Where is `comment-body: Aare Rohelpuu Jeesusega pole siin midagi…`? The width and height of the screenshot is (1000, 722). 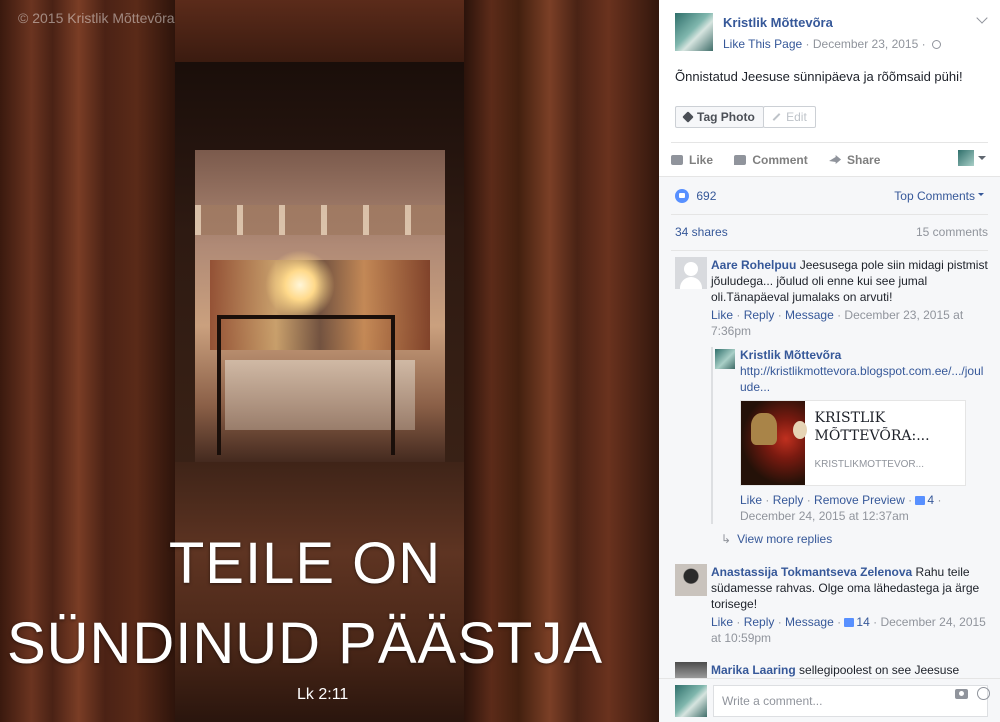
comment-body: Aare Rohelpuu Jeesusega pole siin midagi… is located at coordinates (849, 279).